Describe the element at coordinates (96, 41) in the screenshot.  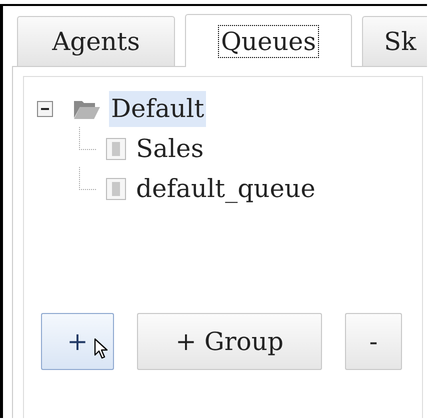
I see `tab: Agents` at that location.